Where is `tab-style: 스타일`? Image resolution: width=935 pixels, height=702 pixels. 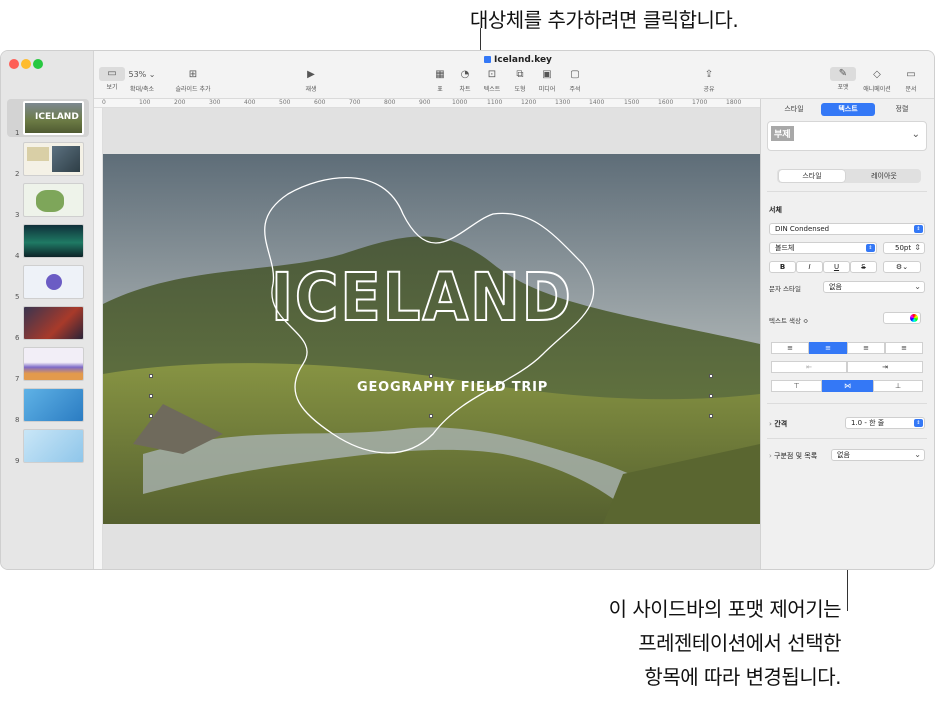 tab-style: 스타일 is located at coordinates (794, 109).